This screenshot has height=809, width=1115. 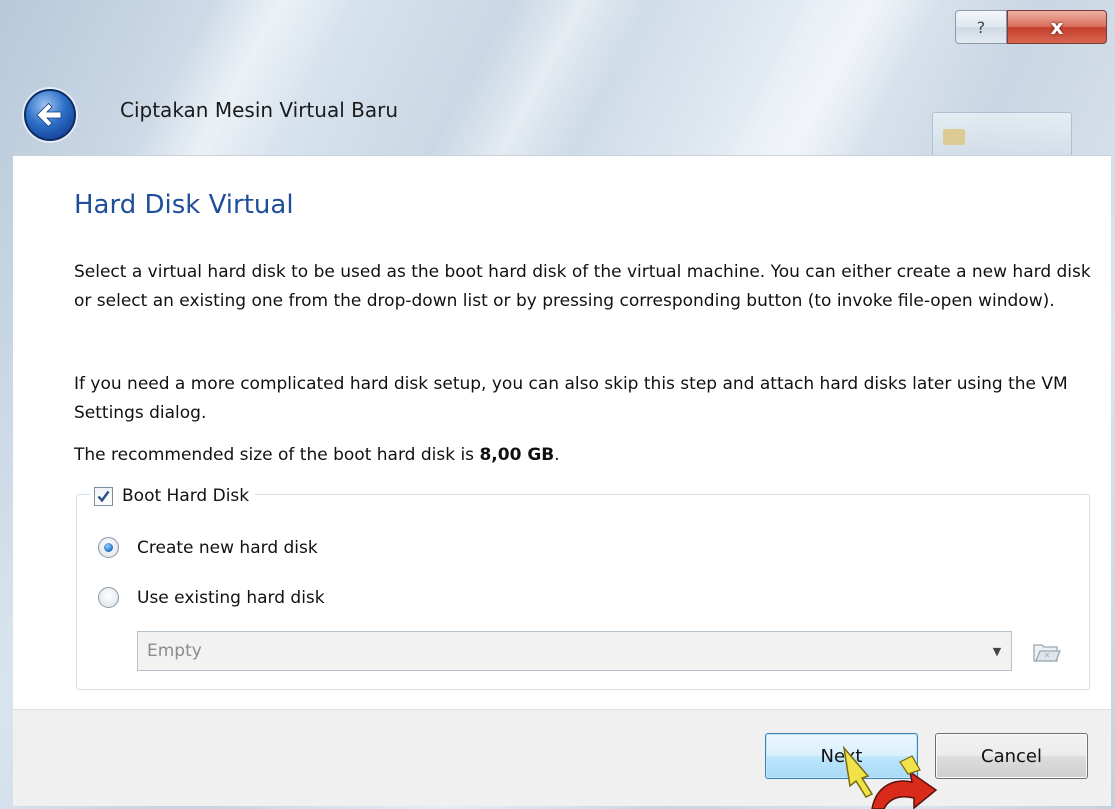 I want to click on use-existing-disk-label: Use existing hard disk, so click(x=231, y=597).